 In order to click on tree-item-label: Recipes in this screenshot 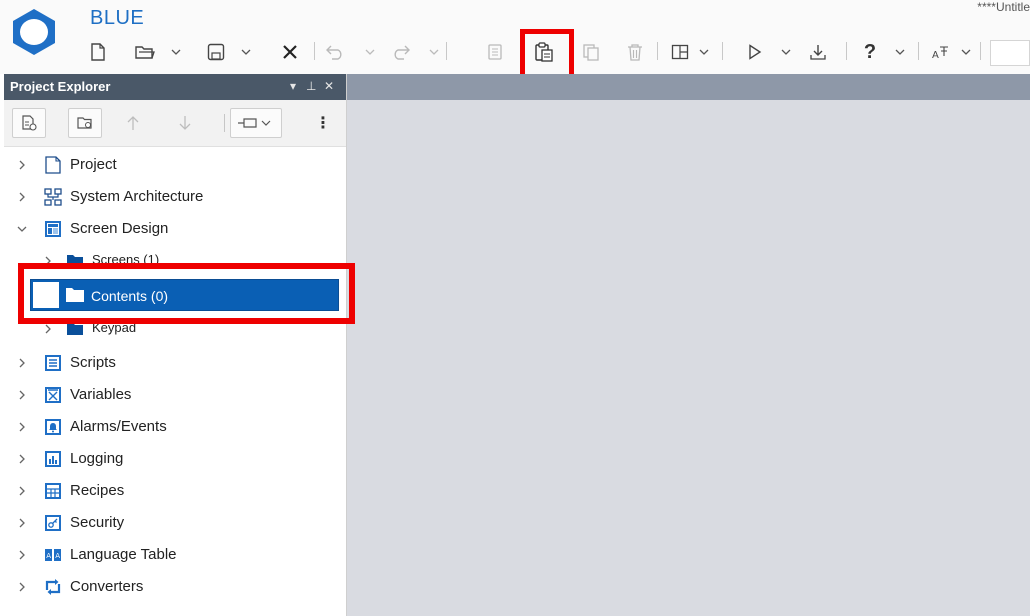, I will do `click(97, 490)`.